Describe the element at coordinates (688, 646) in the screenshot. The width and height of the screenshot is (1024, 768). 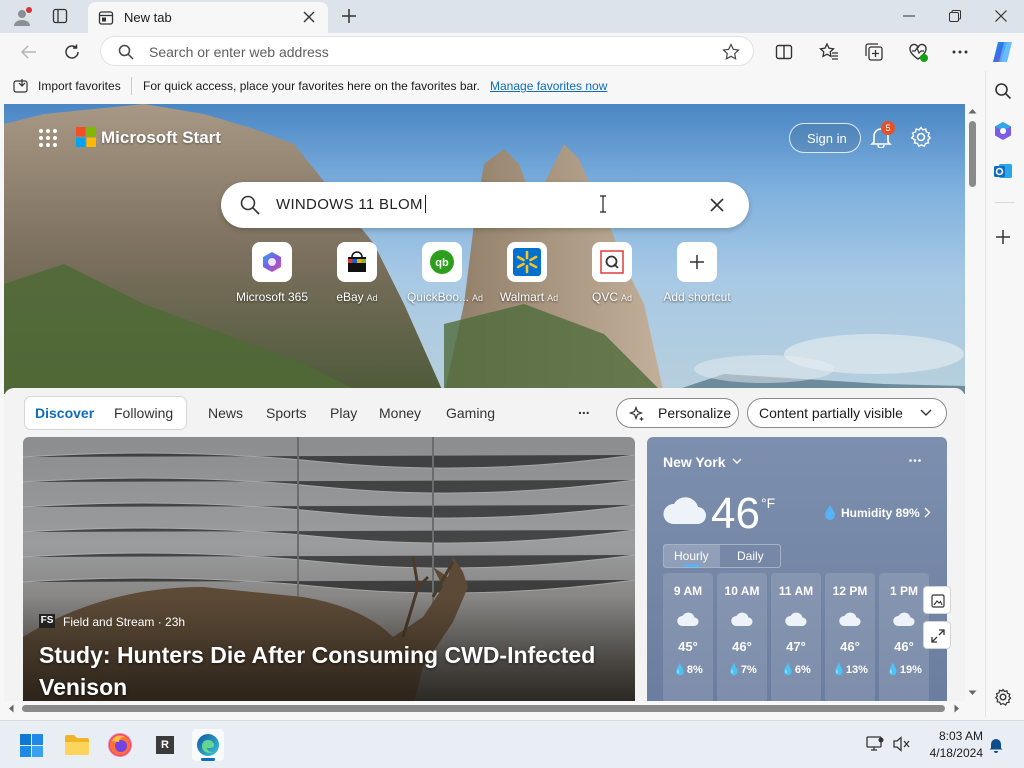
I see `forecast-temp: 45°` at that location.